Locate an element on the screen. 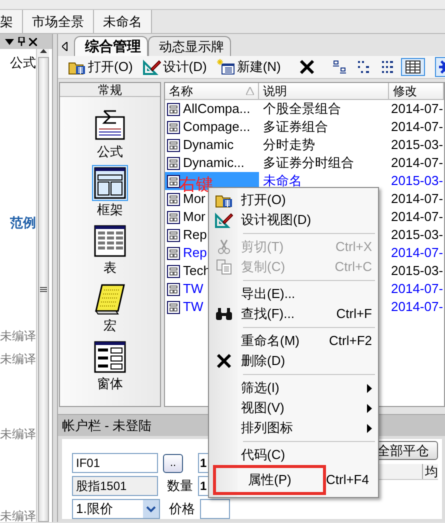  input-field: 股指1501 is located at coordinates (115, 486).